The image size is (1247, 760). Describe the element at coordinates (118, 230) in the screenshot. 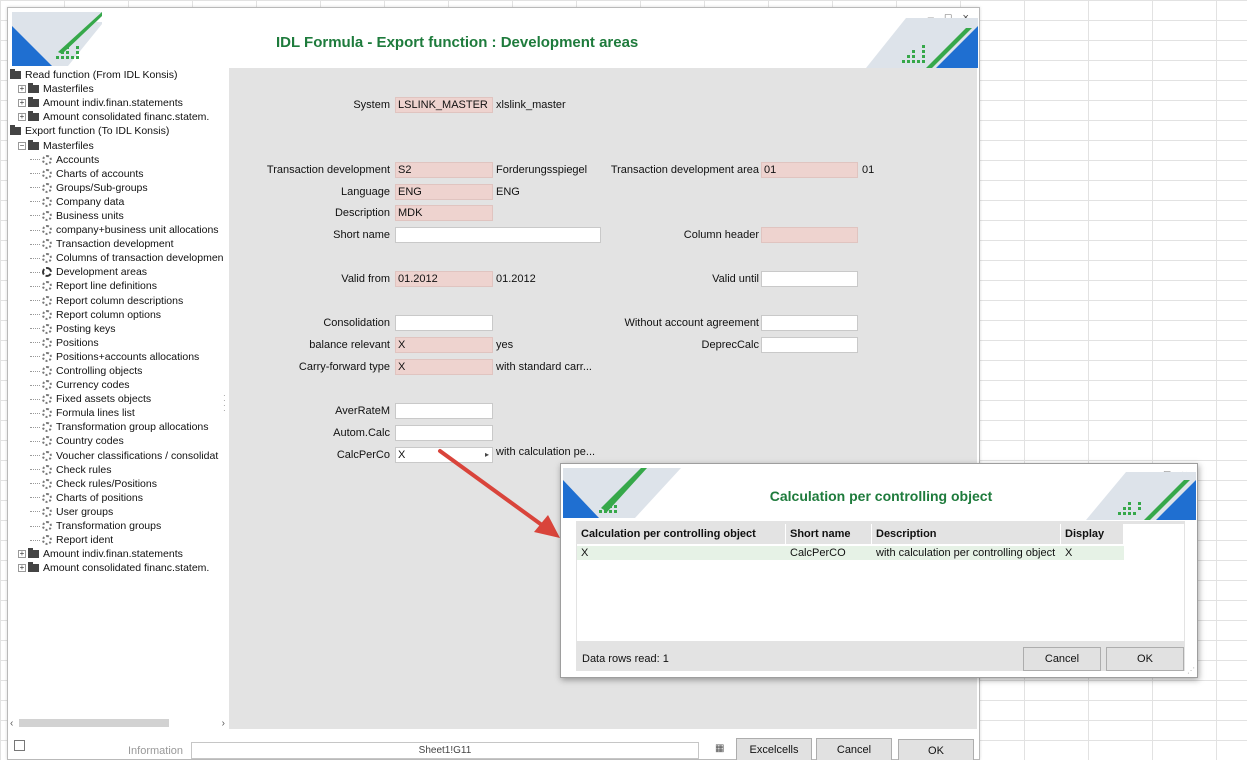

I see `tree-item: company+business unit allocations` at that location.